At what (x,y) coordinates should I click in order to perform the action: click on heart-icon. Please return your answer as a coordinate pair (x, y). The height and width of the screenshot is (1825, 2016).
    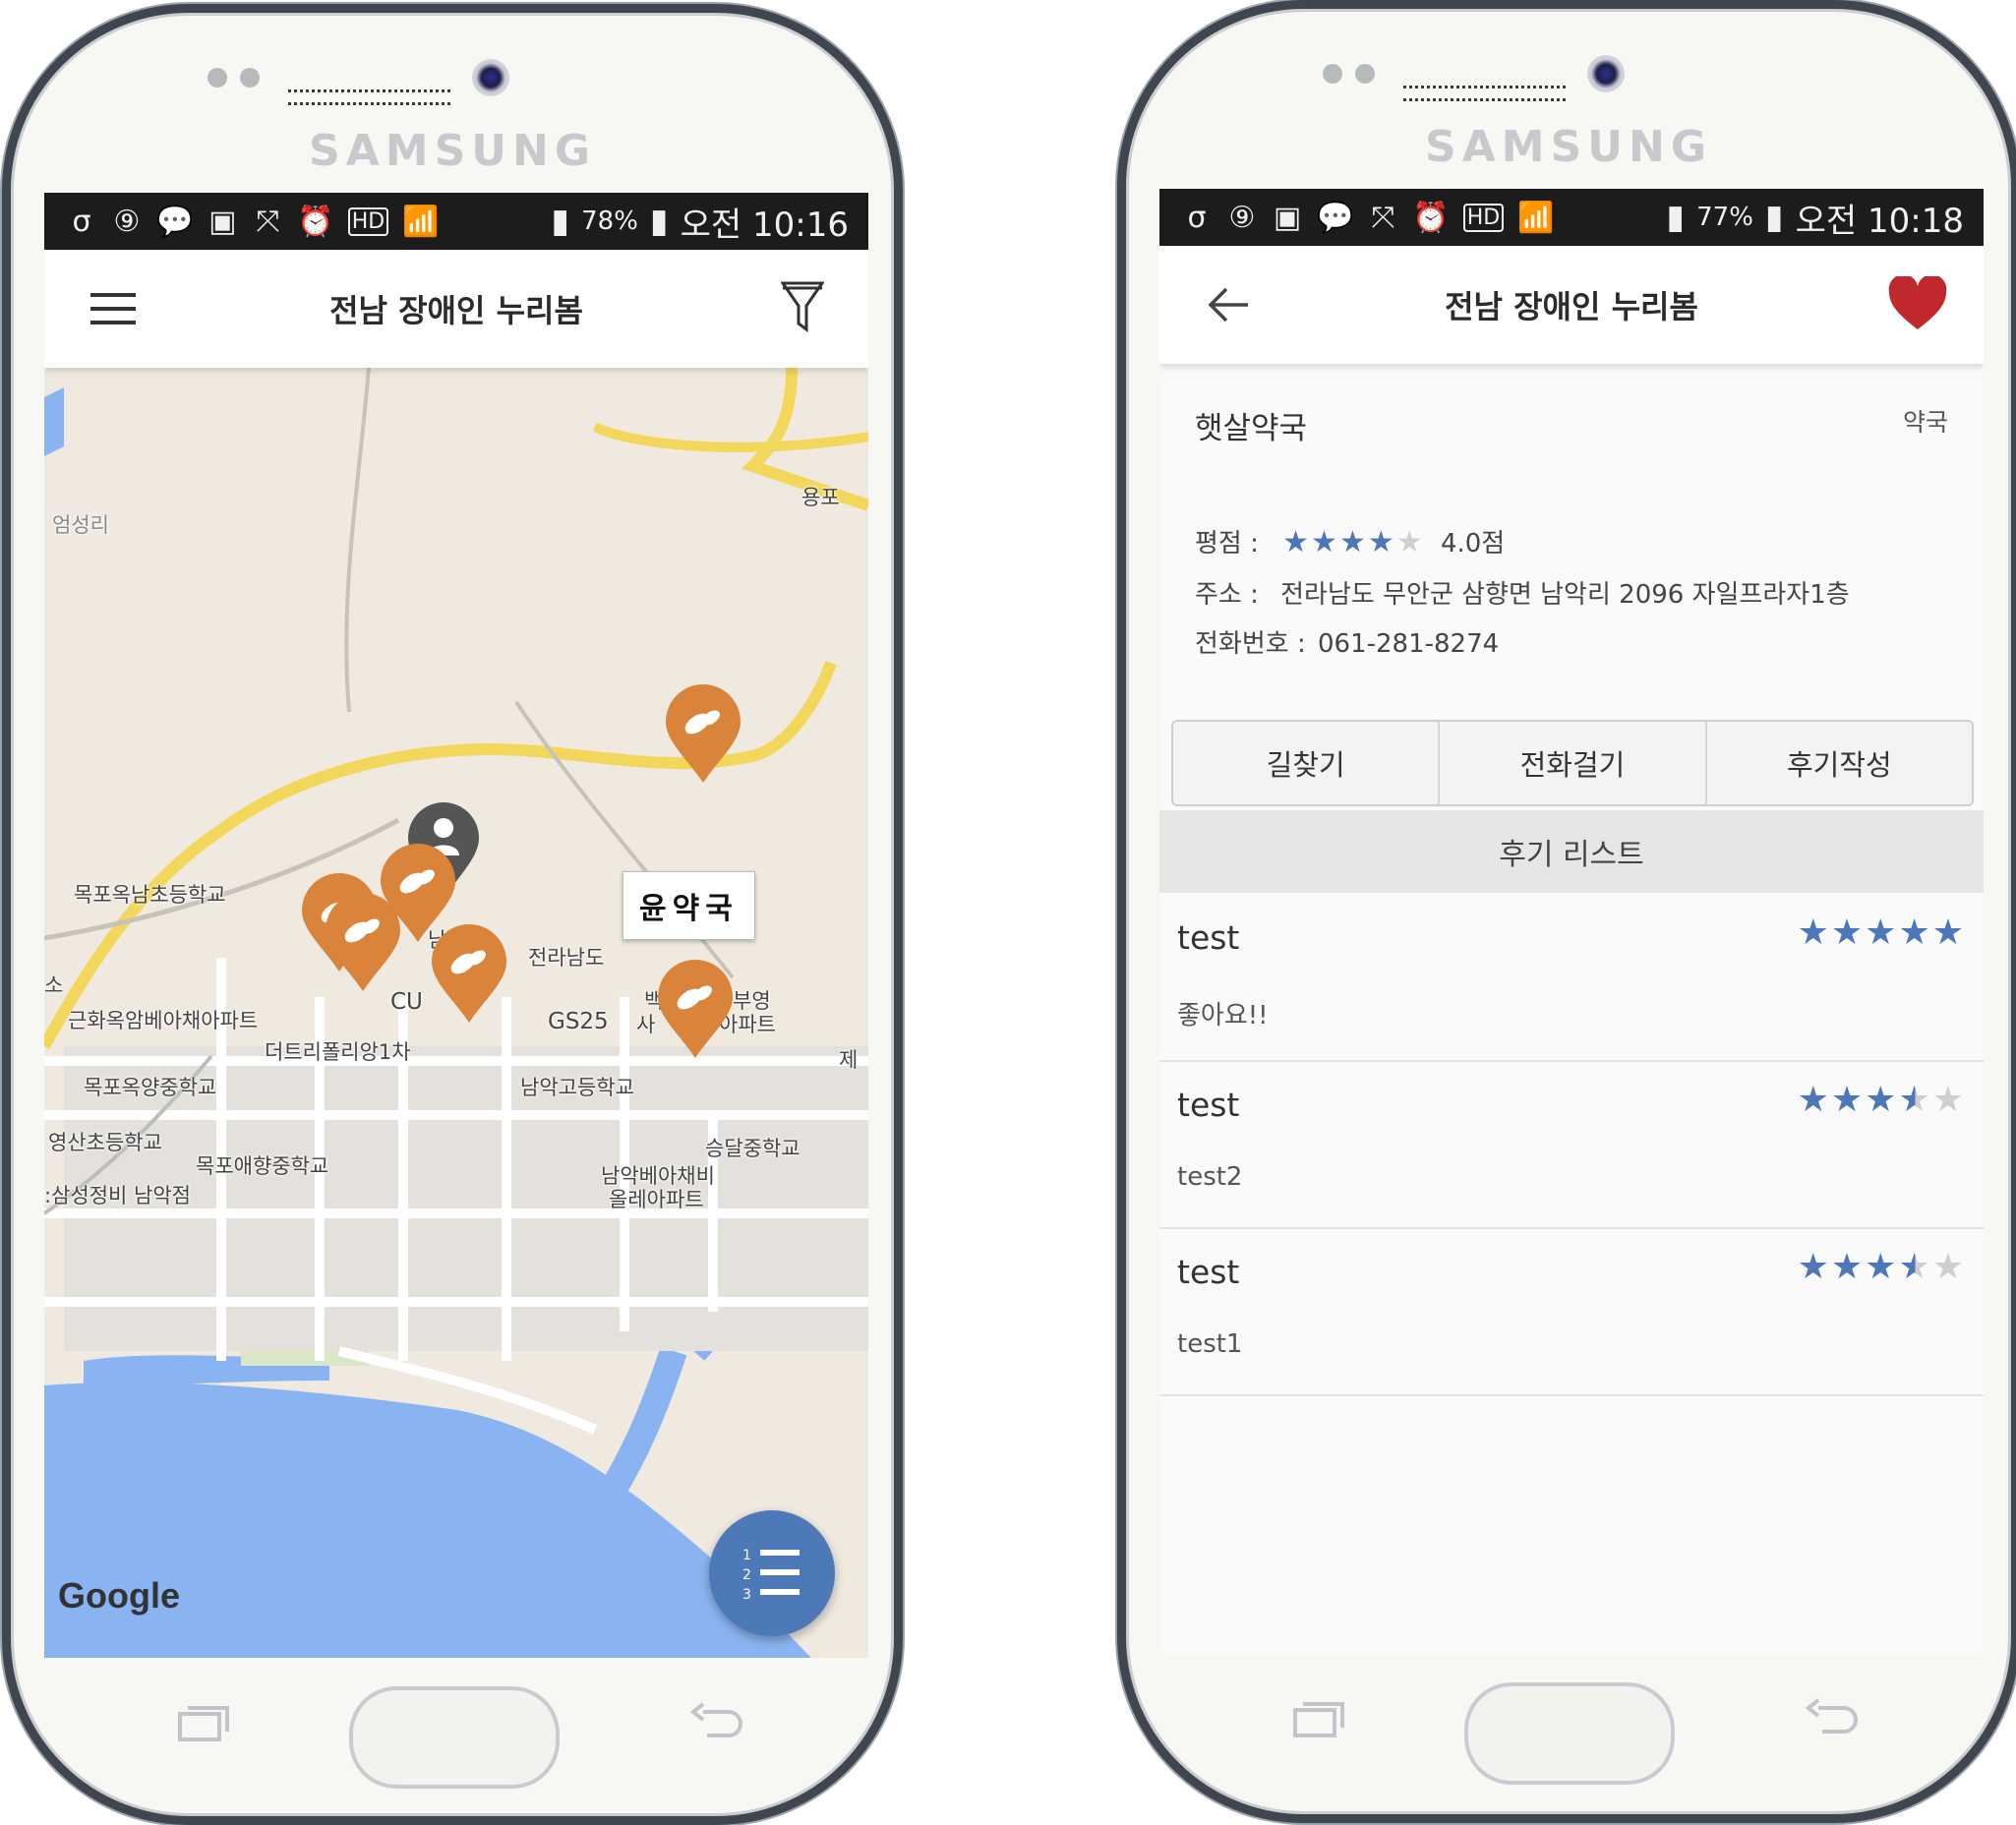
    Looking at the image, I should click on (1917, 303).